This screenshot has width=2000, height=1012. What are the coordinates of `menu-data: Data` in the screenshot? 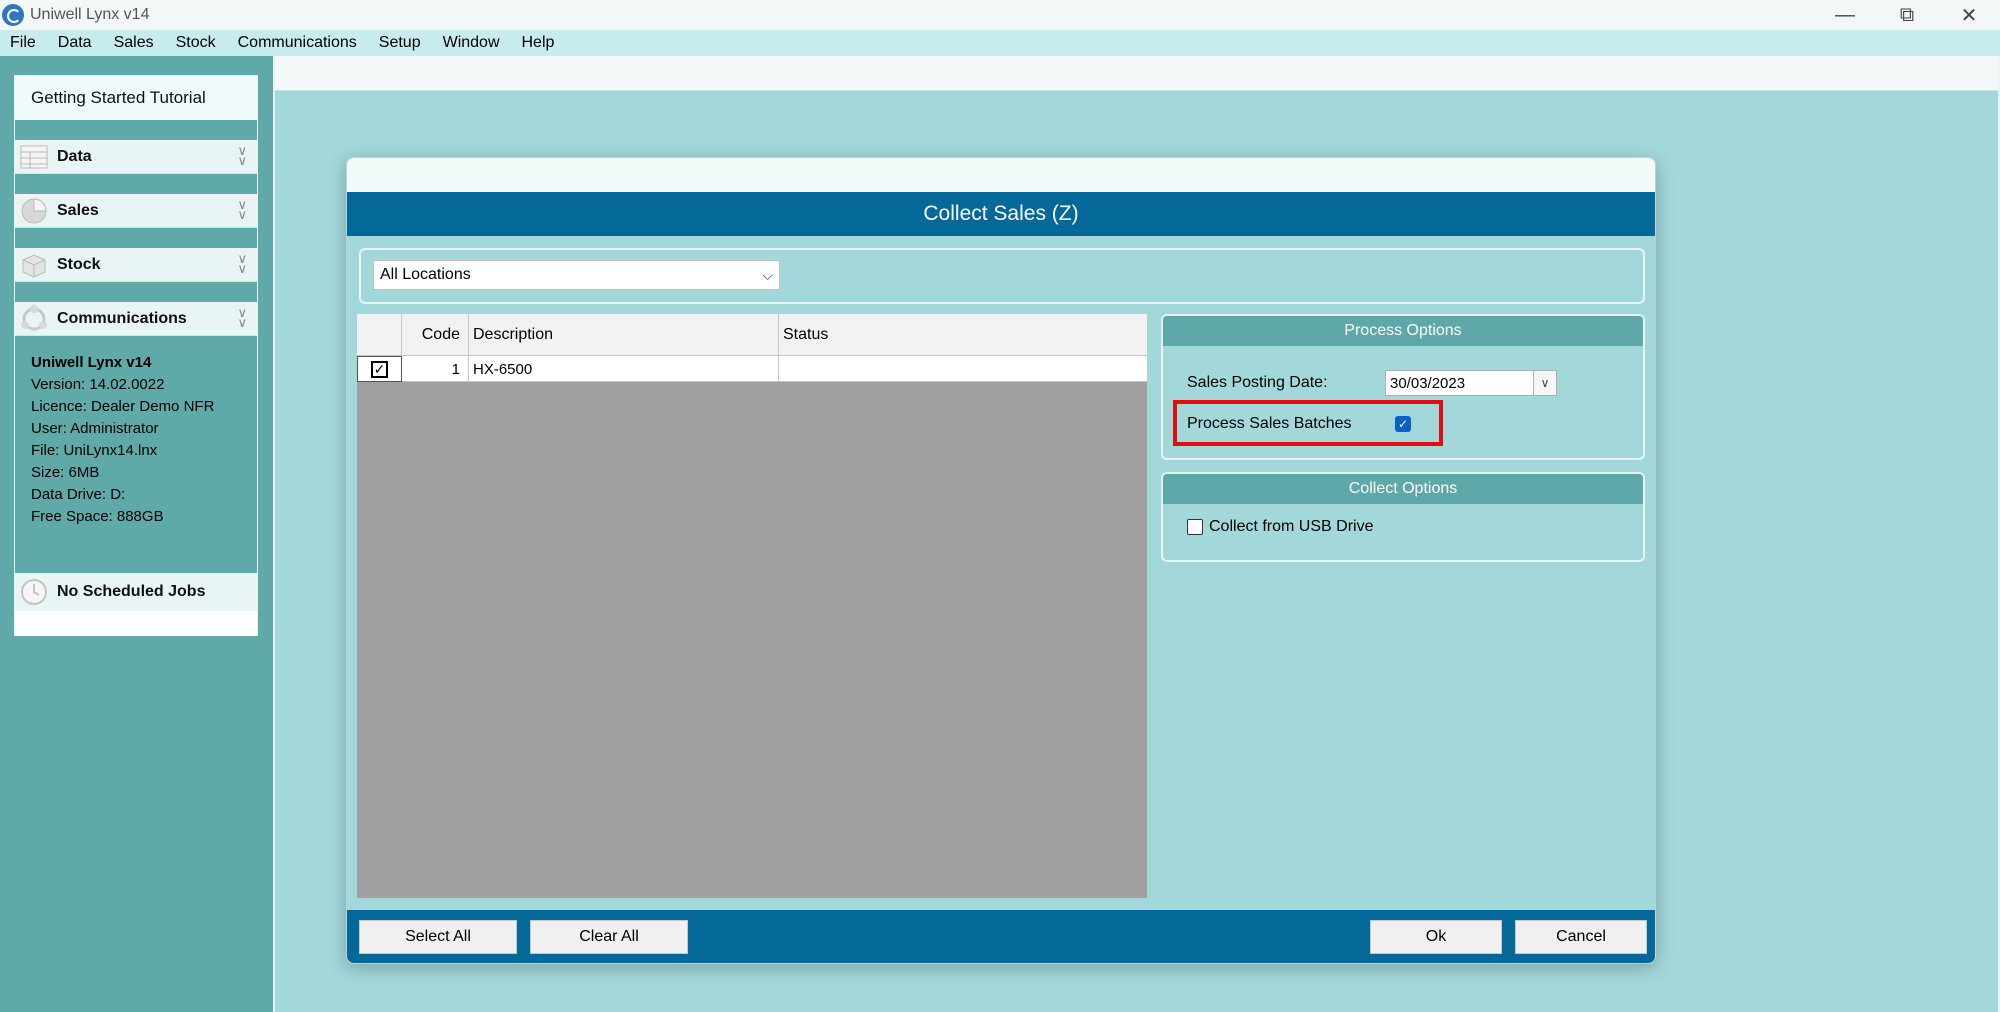 It's located at (75, 43).